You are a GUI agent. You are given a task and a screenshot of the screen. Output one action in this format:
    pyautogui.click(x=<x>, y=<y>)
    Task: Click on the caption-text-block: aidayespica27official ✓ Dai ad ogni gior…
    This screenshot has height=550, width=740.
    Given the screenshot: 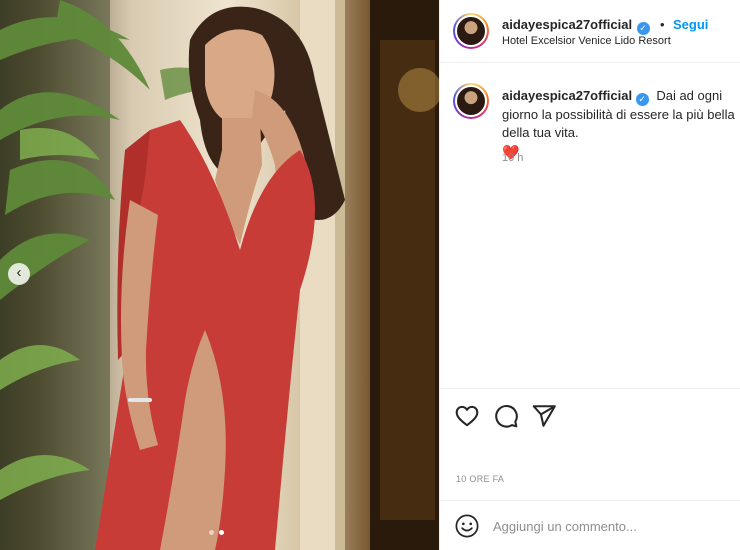 What is the action you would take?
    pyautogui.click(x=621, y=123)
    